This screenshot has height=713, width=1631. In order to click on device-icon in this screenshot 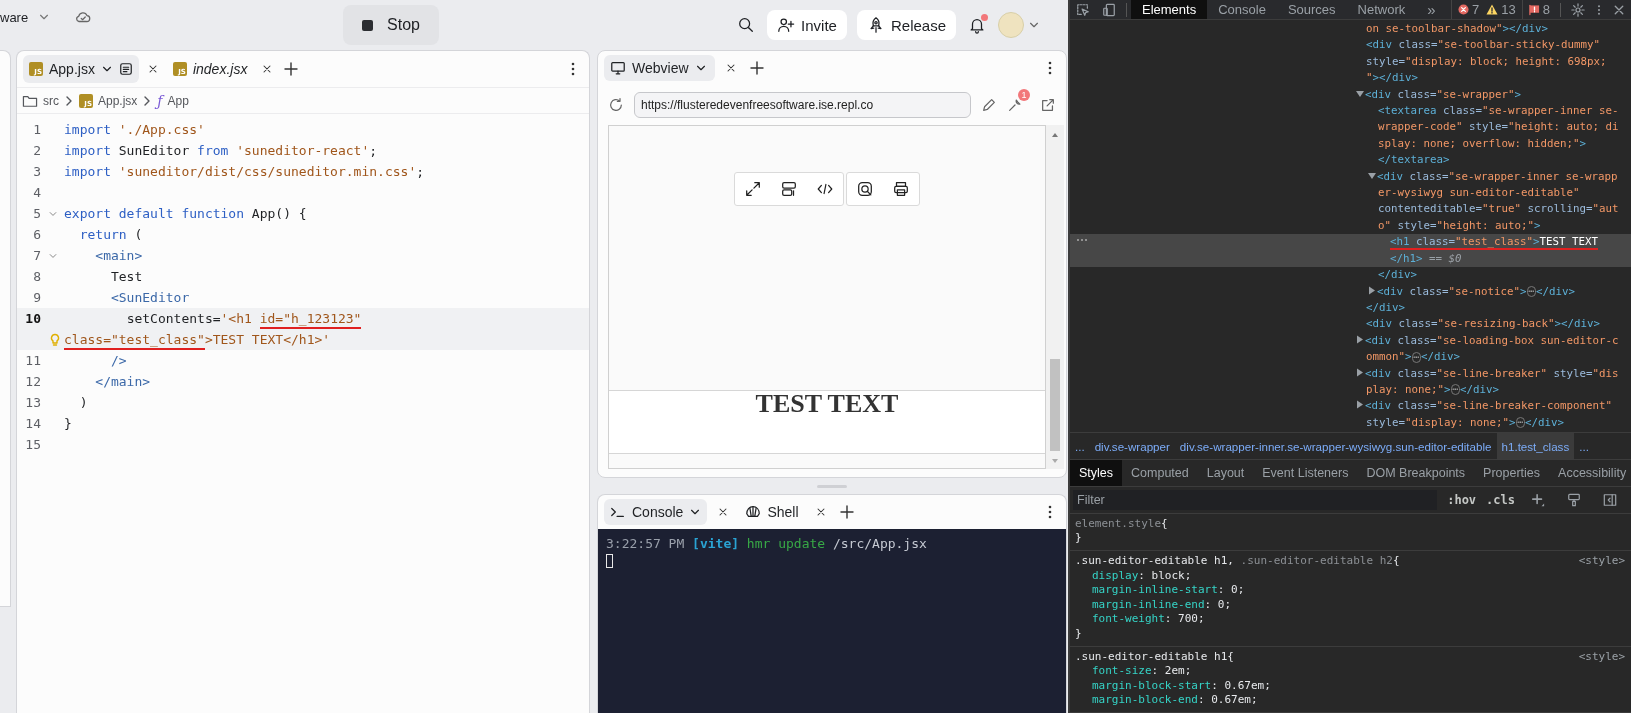, I will do `click(1109, 9)`.